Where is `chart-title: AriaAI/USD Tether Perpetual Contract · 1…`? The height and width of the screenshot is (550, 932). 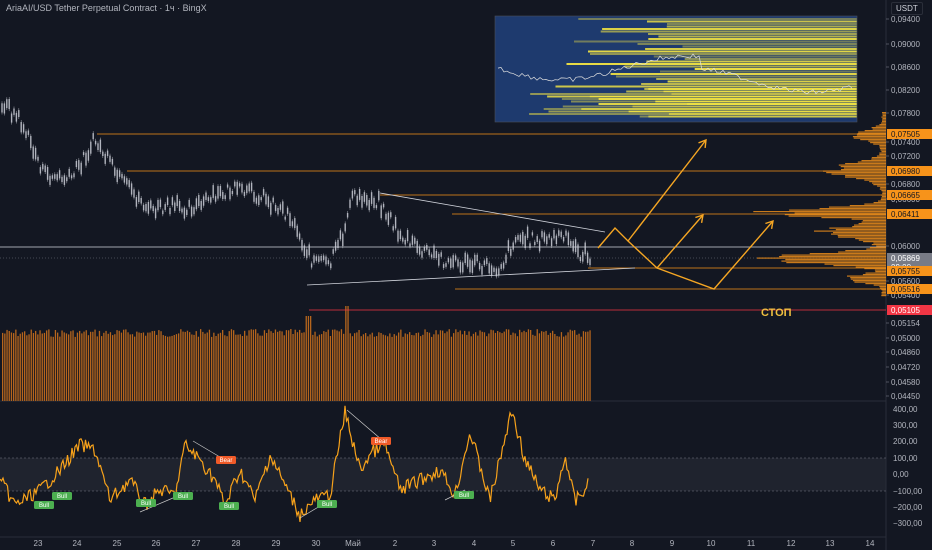
chart-title: AriaAI/USD Tether Perpetual Contract · 1… is located at coordinates (106, 8).